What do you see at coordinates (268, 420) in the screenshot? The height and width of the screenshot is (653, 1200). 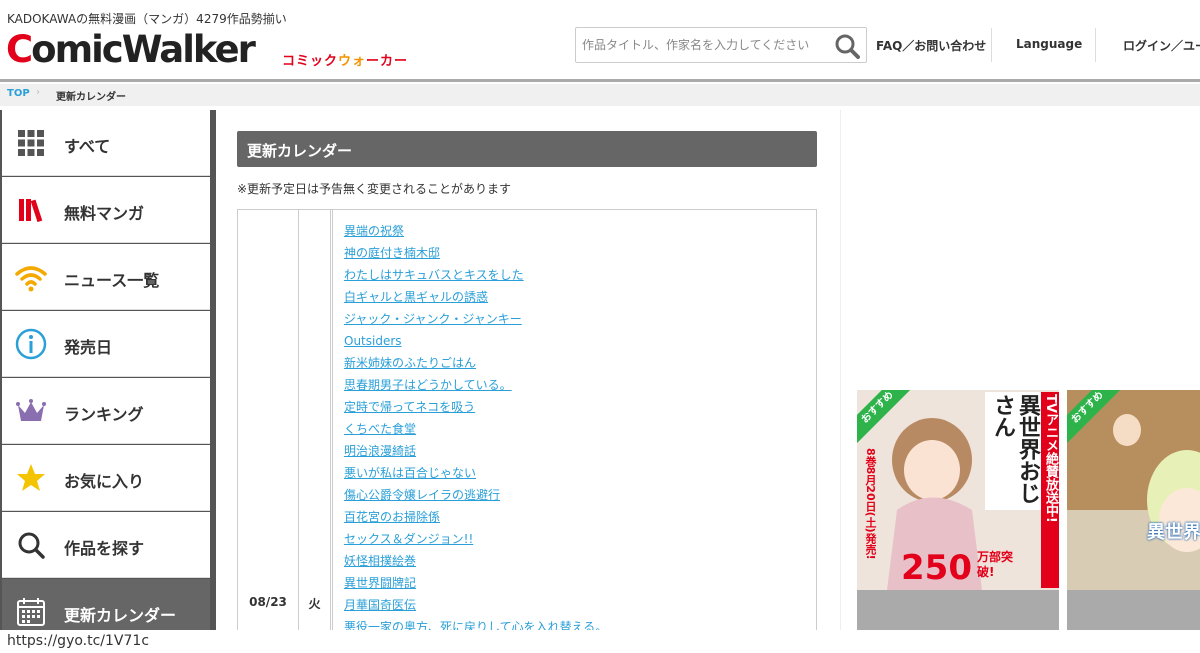 I see `calendar-date-cell: 08/23` at bounding box center [268, 420].